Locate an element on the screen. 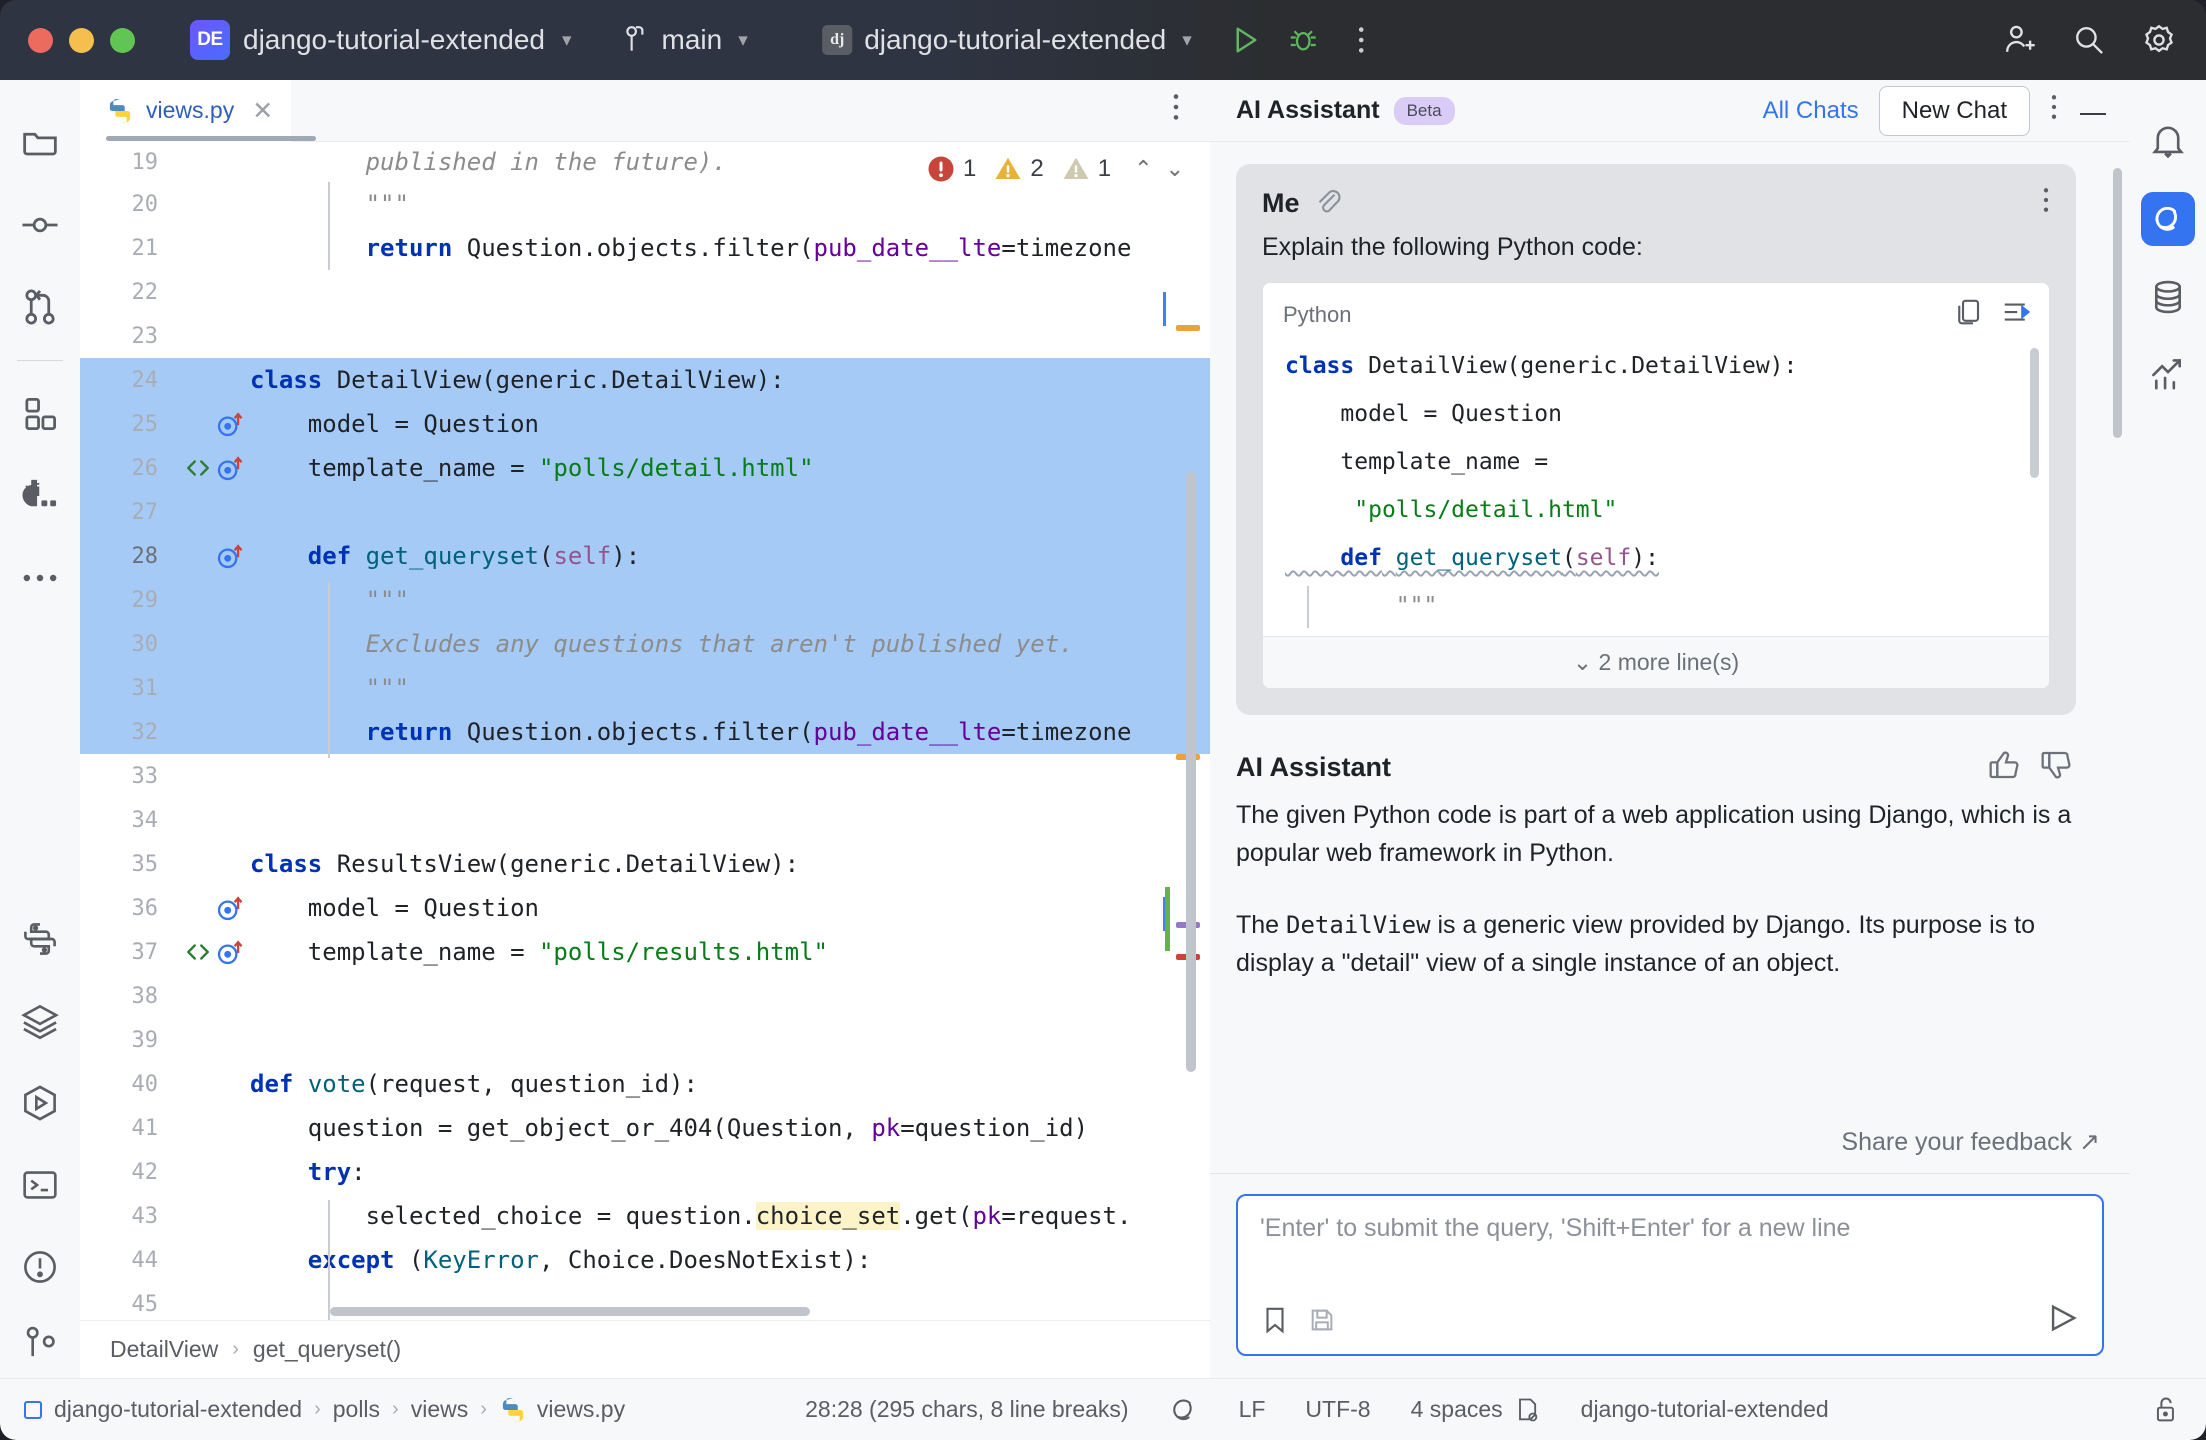  database-icon is located at coordinates (2168, 297).